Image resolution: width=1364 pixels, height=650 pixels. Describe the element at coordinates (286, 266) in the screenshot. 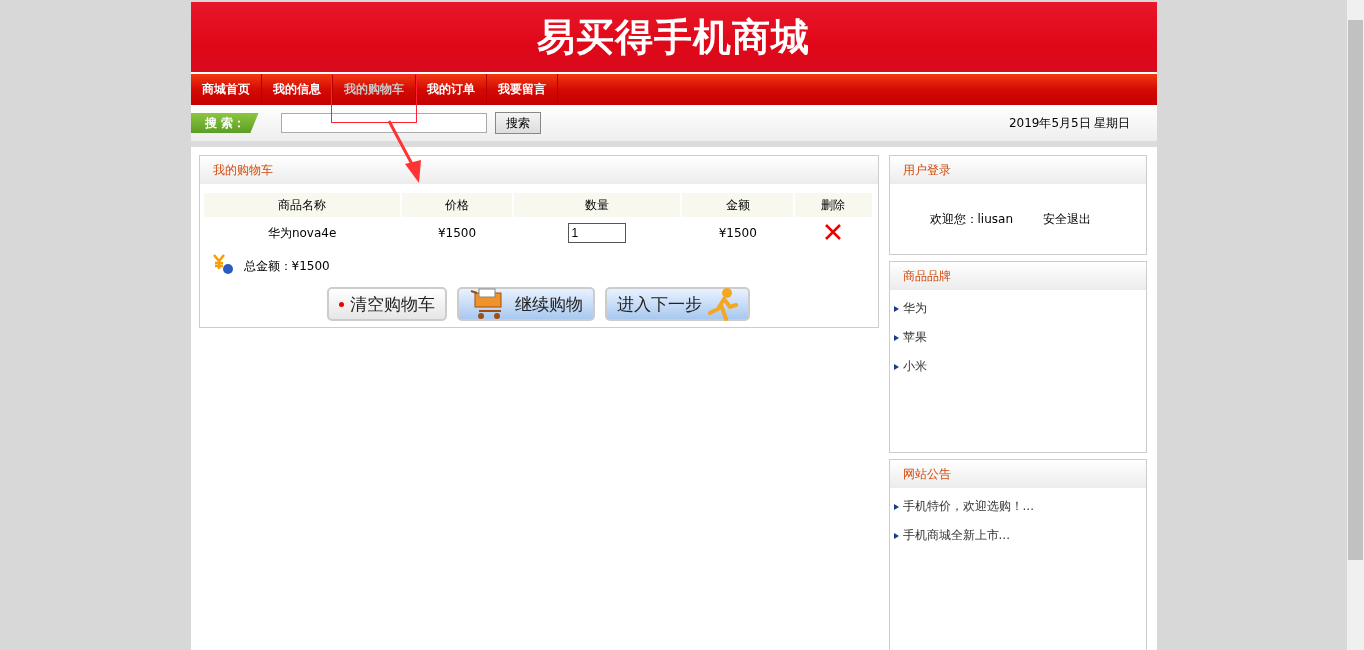

I see `total-amount: 总金额：¥1500` at that location.